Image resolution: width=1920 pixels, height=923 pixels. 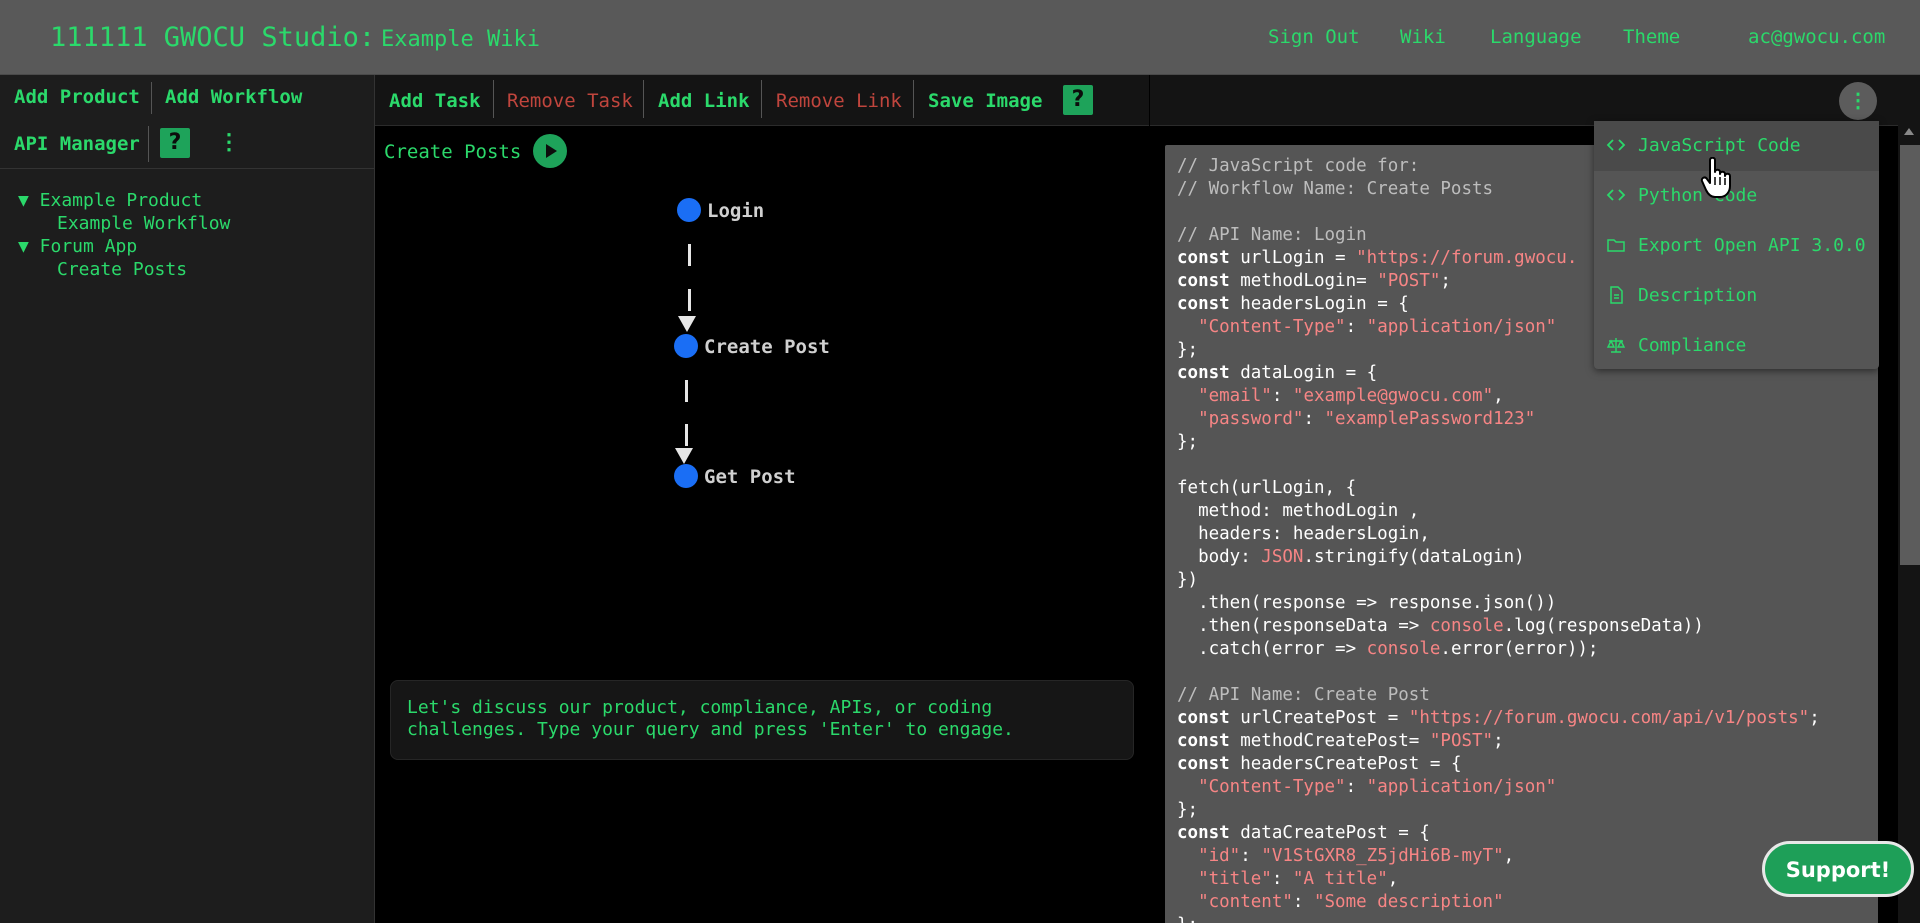 I want to click on tree-workflow-create-posts: Create Posts, so click(x=122, y=269).